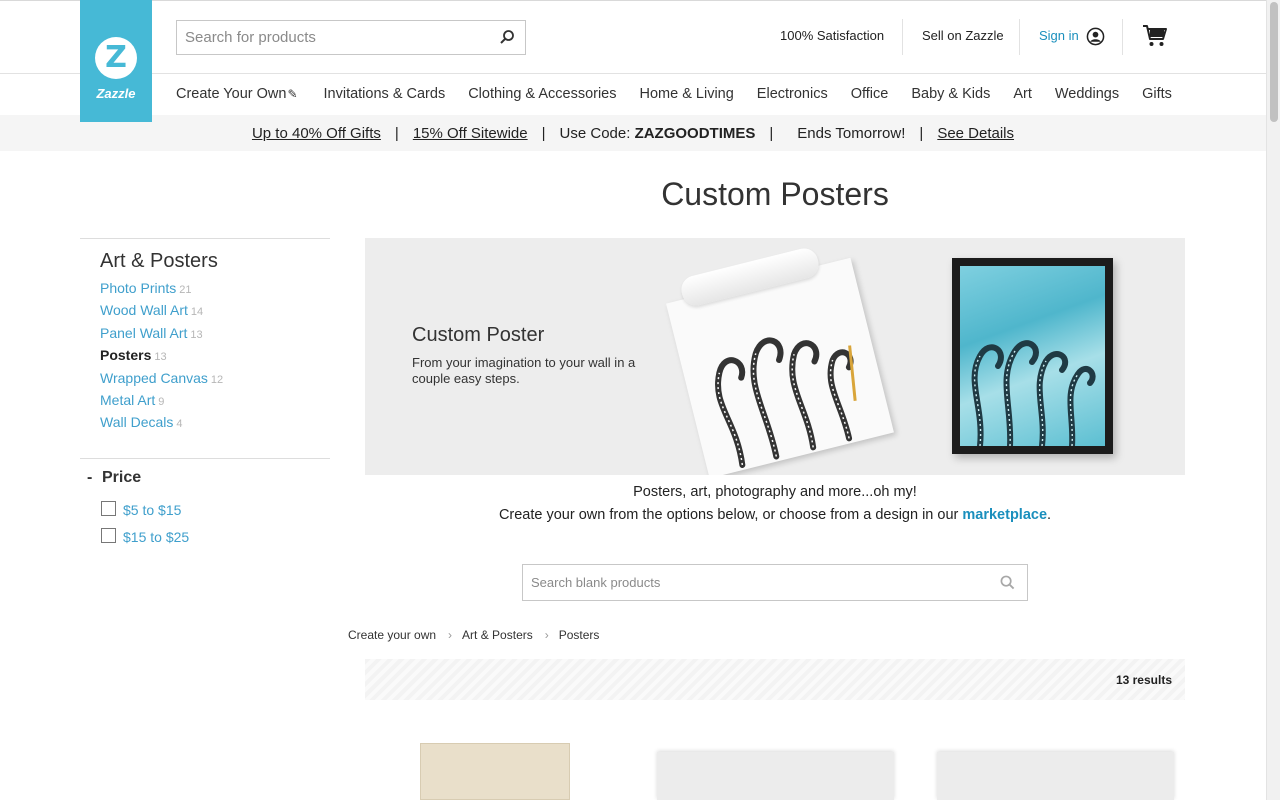 This screenshot has height=800, width=1280. I want to click on sidebar-item-posters: Posters 13, so click(161, 357).